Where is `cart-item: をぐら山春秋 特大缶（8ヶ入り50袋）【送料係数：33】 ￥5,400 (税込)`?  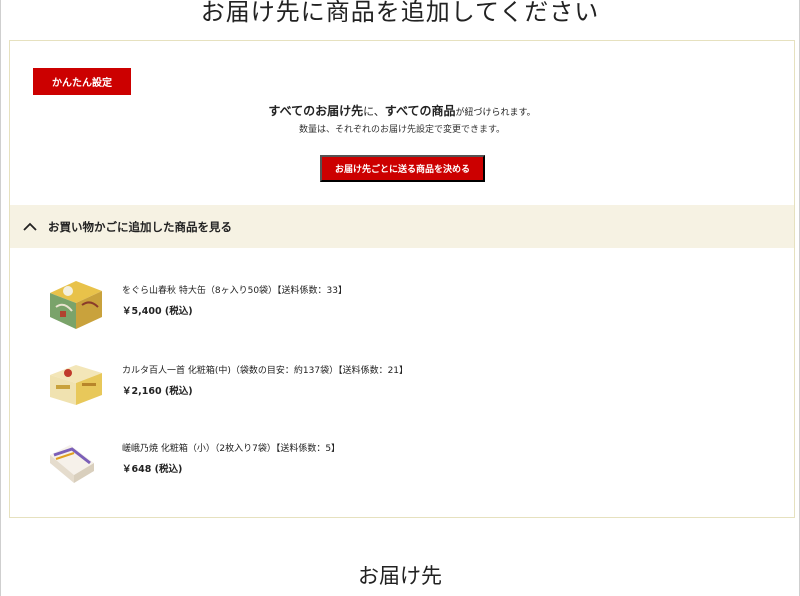 cart-item: をぐら山春秋 特大缶（8ヶ入り50袋）【送料係数：33】 ￥5,400 (税込) is located at coordinates (406, 305).